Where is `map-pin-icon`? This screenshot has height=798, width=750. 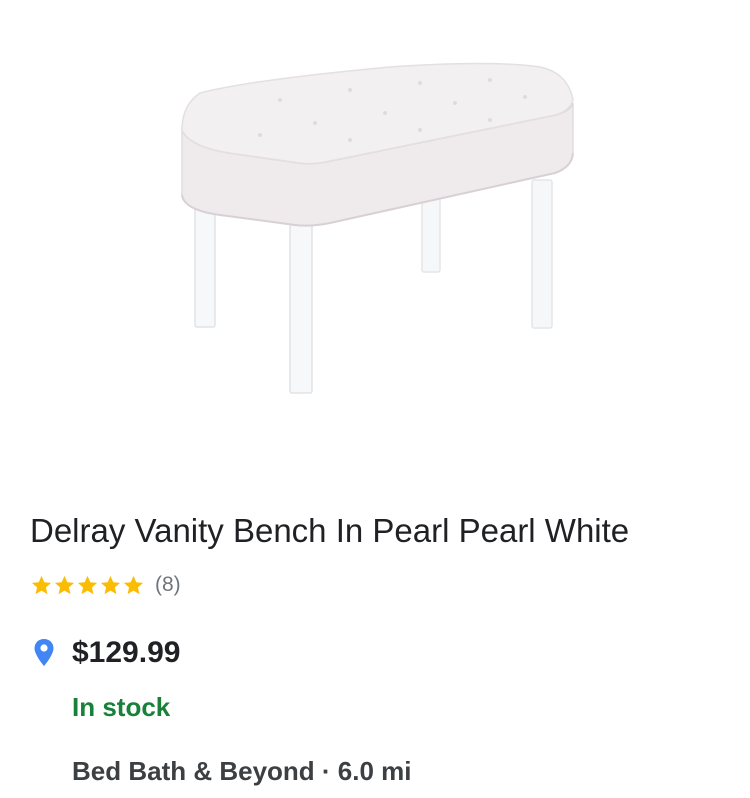
map-pin-icon is located at coordinates (44, 652).